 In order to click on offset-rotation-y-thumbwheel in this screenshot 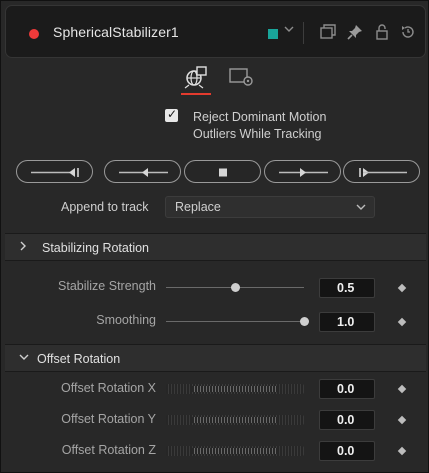, I will do `click(235, 420)`.